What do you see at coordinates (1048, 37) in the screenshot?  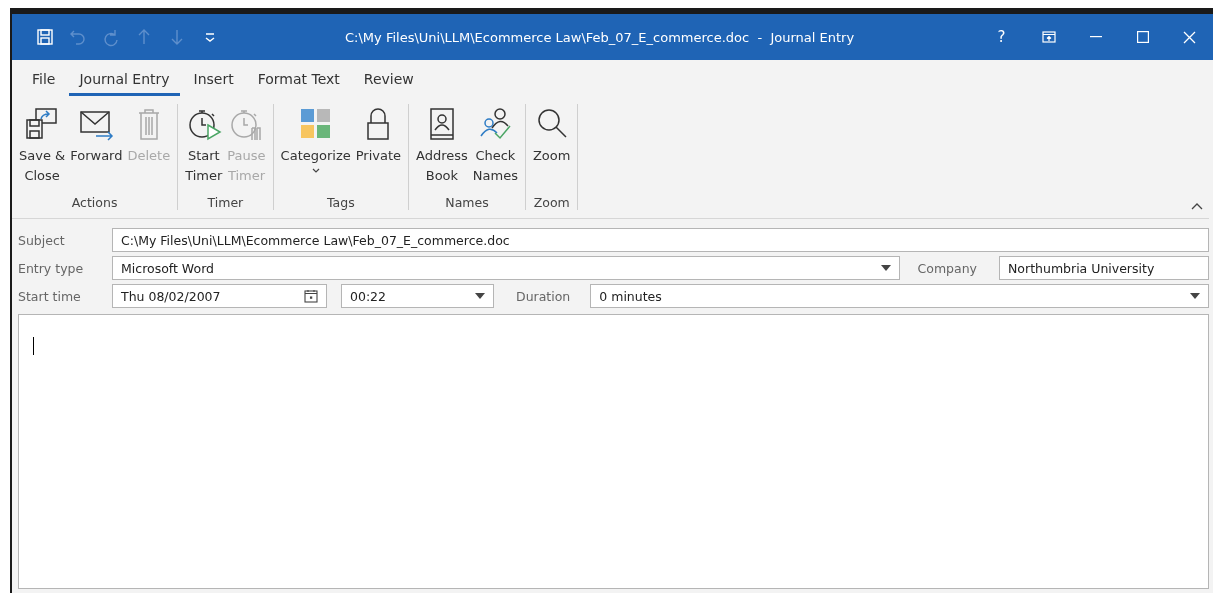 I see `ribbon-display-icon` at bounding box center [1048, 37].